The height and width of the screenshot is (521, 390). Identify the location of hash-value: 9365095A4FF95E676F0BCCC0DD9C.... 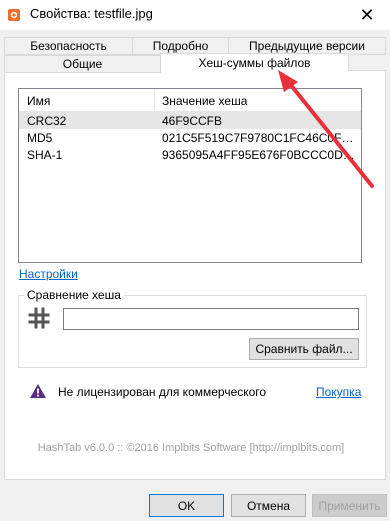
(260, 155).